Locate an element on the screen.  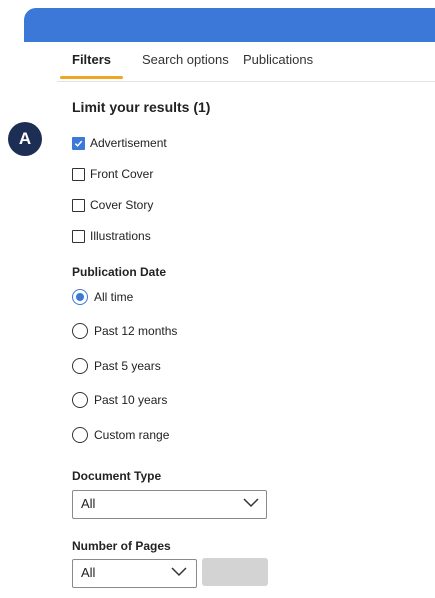
tab-search-options-label: Search options is located at coordinates (185, 59).